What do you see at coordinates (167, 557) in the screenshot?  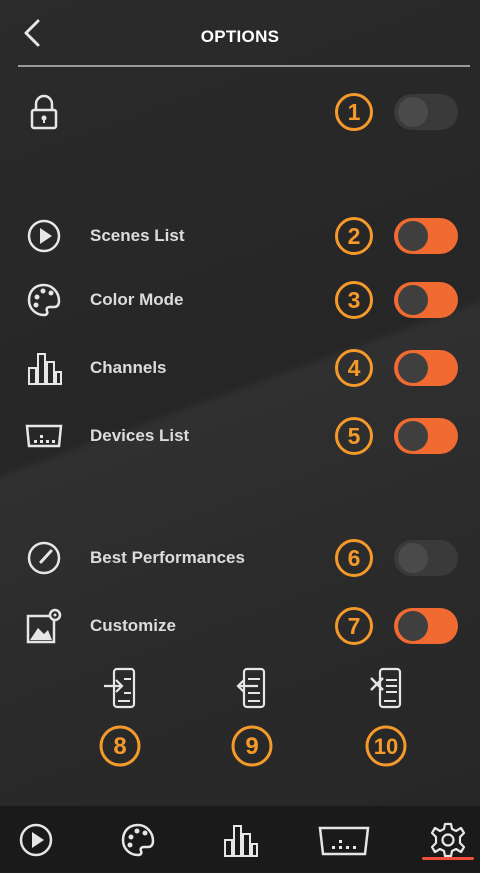 I see `best-performances-label: Best Performances` at bounding box center [167, 557].